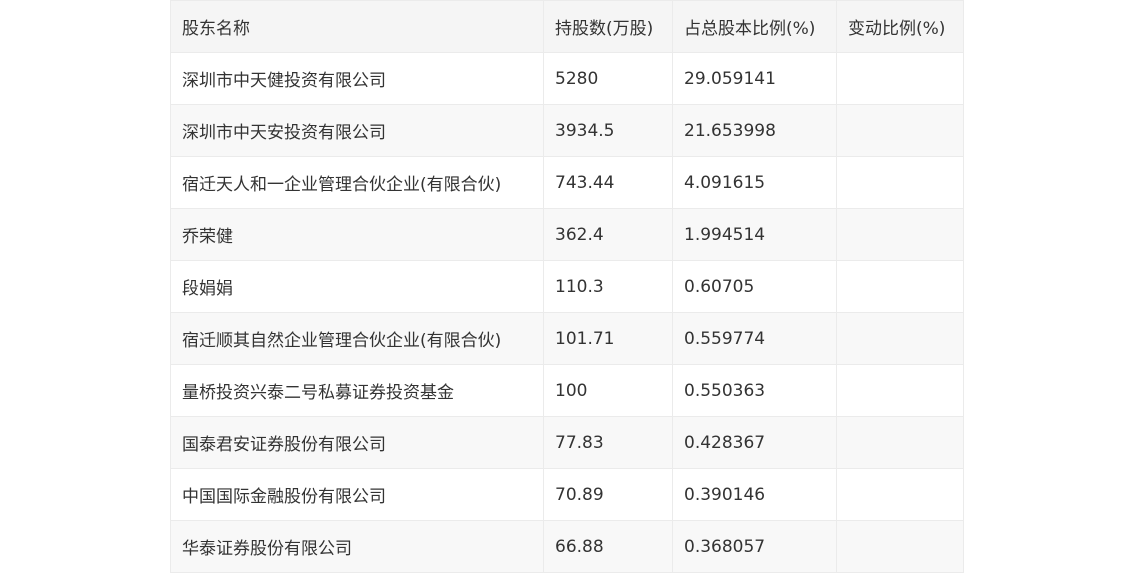  I want to click on table-row: 宿迁天人和一企业管理合伙企业(有限合伙) 743.44 4.091615, so click(567, 182).